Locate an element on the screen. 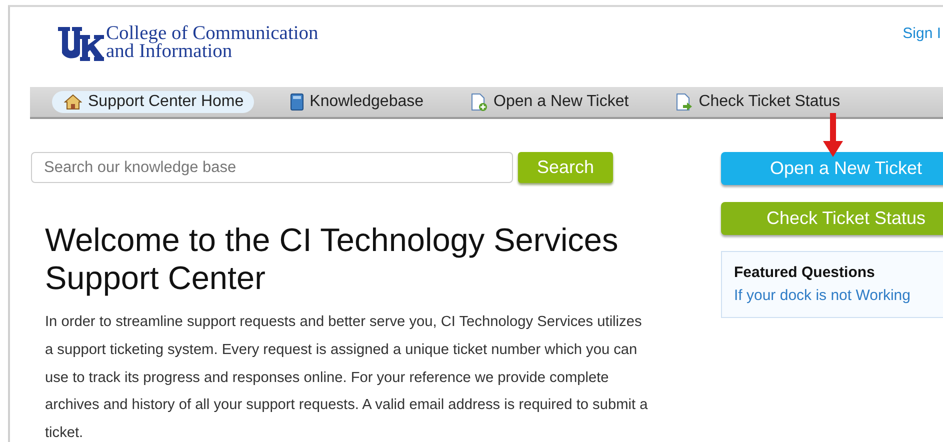  nav-tab: Open a New Ticket is located at coordinates (548, 102).